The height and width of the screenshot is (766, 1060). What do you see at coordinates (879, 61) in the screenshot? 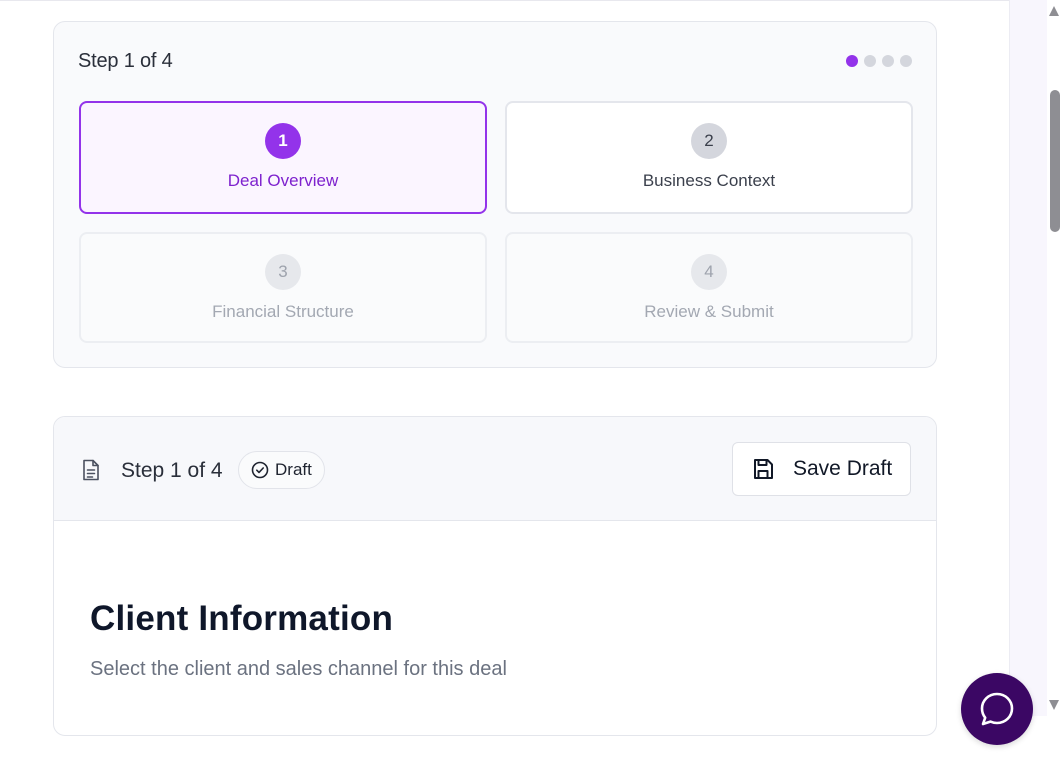
I see `step-progress-dots` at bounding box center [879, 61].